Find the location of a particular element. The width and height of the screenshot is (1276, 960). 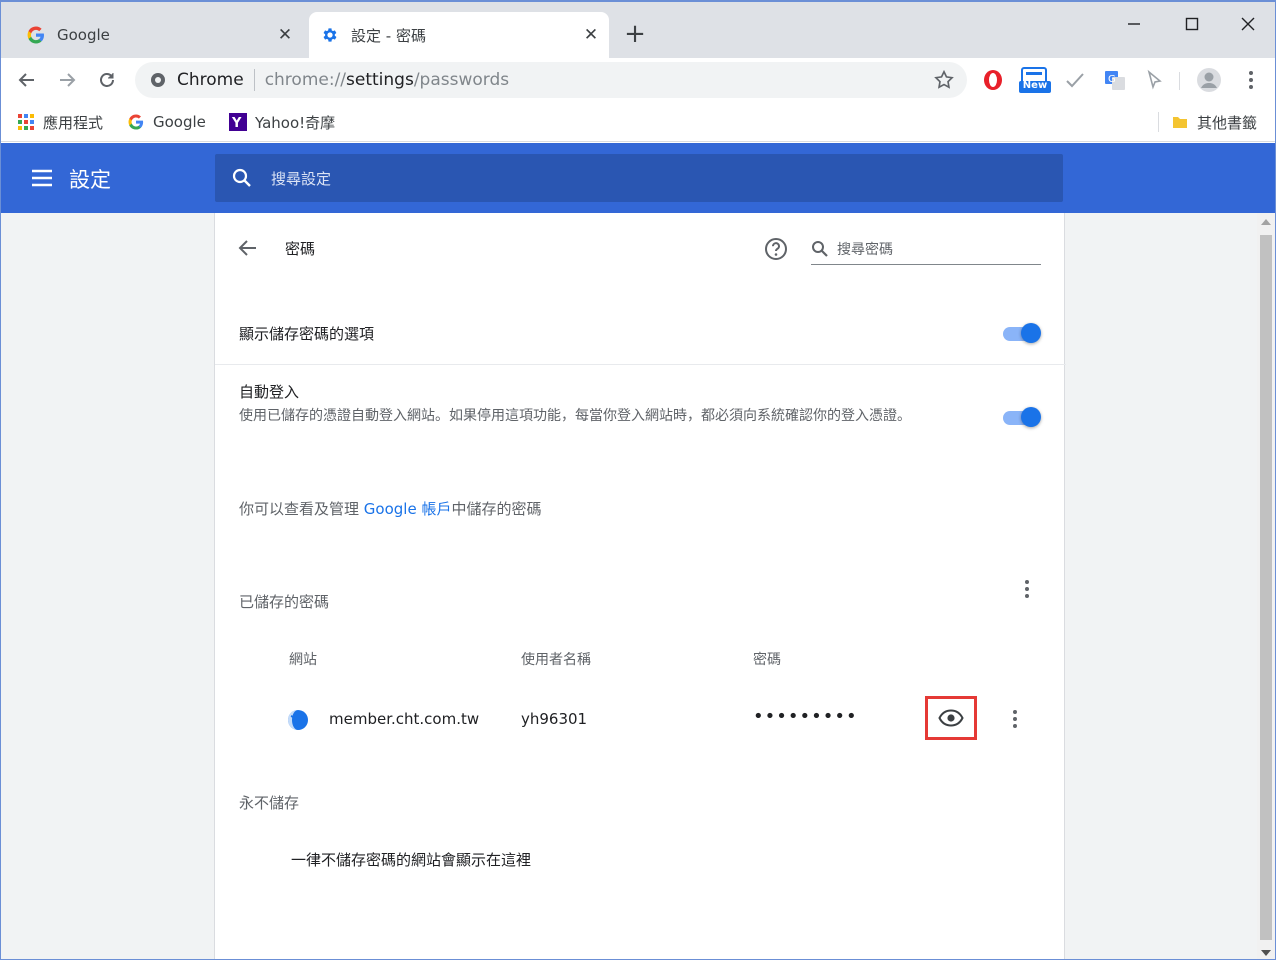

bookmark-google: Google is located at coordinates (166, 122).